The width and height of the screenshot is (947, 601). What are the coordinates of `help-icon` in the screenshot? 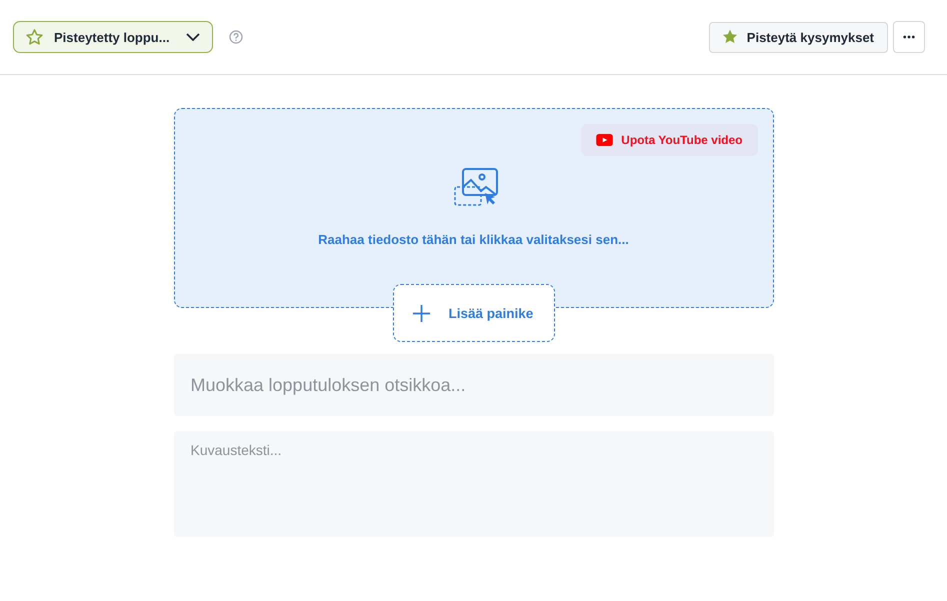 It's located at (236, 37).